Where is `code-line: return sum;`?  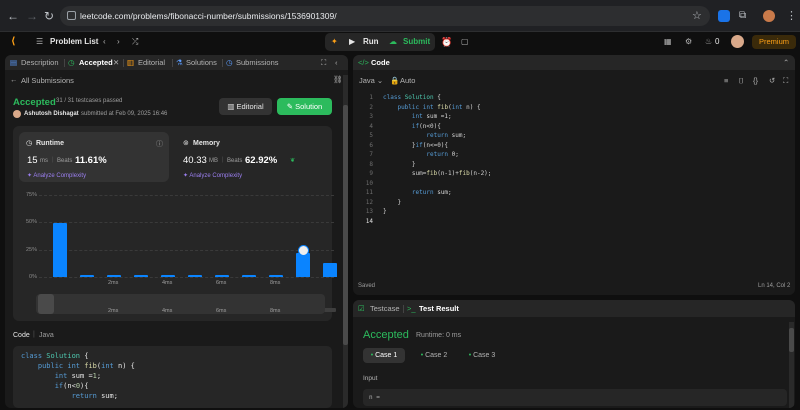 code-line: return sum; is located at coordinates (94, 396).